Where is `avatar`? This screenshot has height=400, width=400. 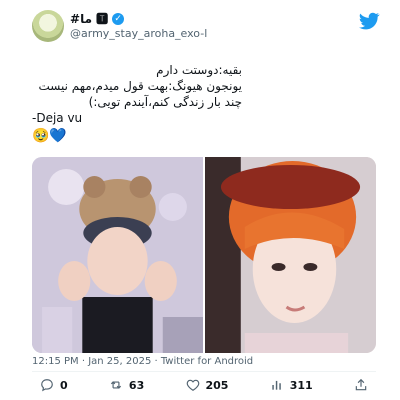 avatar is located at coordinates (48, 26).